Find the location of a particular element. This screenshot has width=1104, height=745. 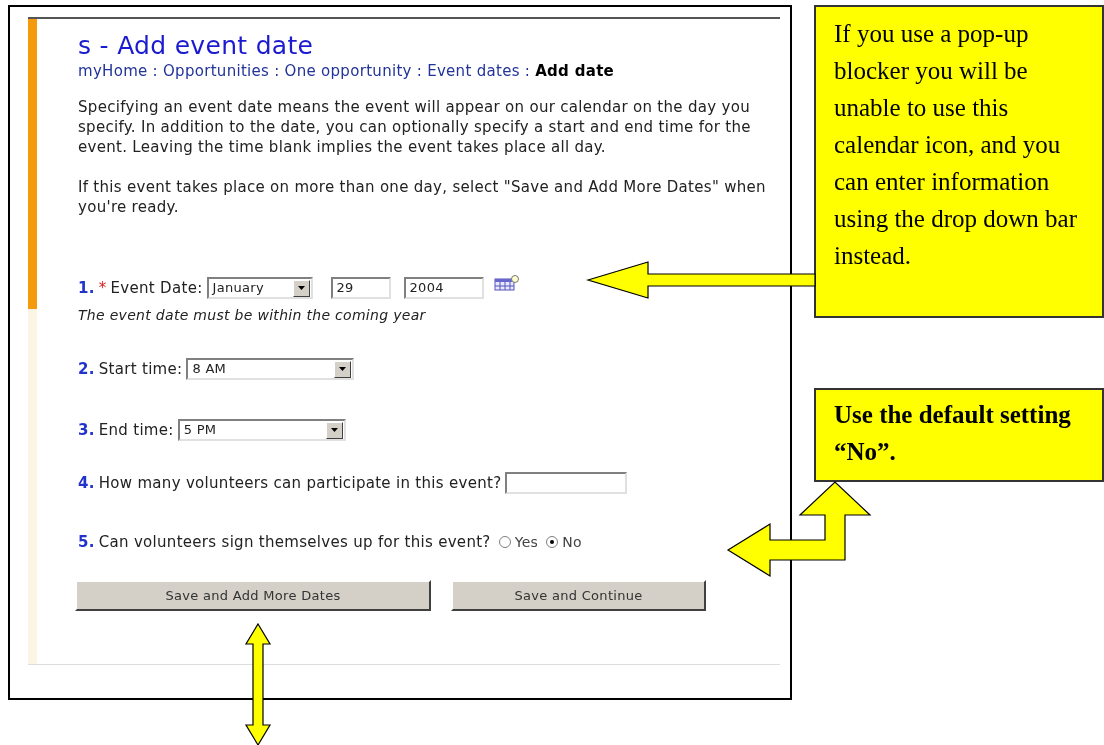

field-label: Can volunteers sign themselves up for this event? is located at coordinates (294, 542).